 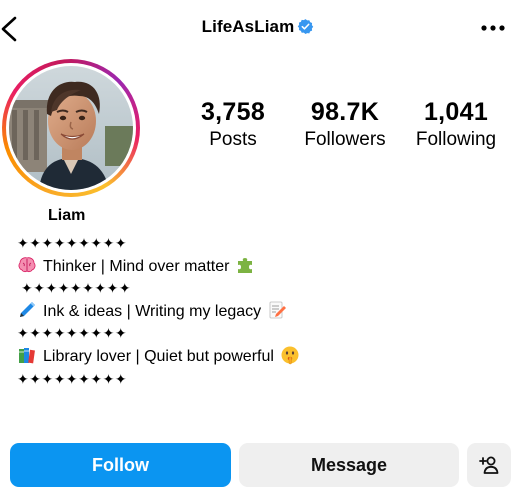 I want to click on following-label: Following, so click(x=456, y=139).